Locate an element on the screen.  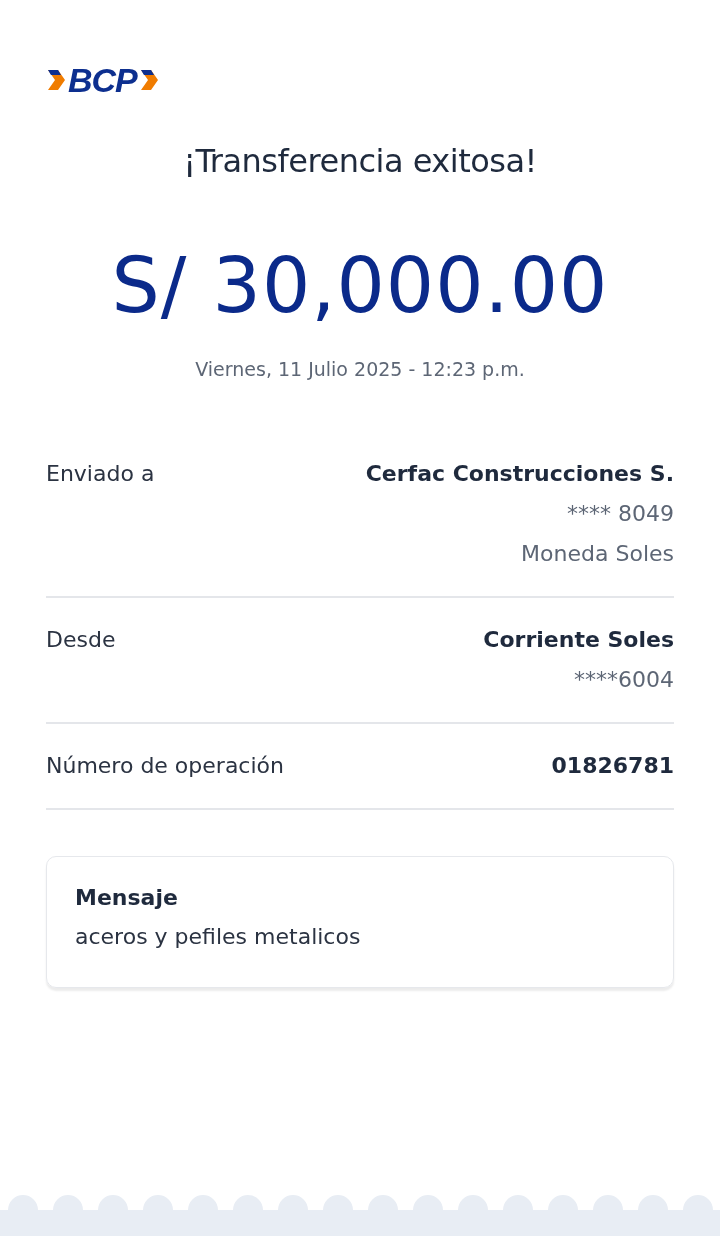
detail-value: Cerfac Construcciones S. is located at coordinates (519, 474).